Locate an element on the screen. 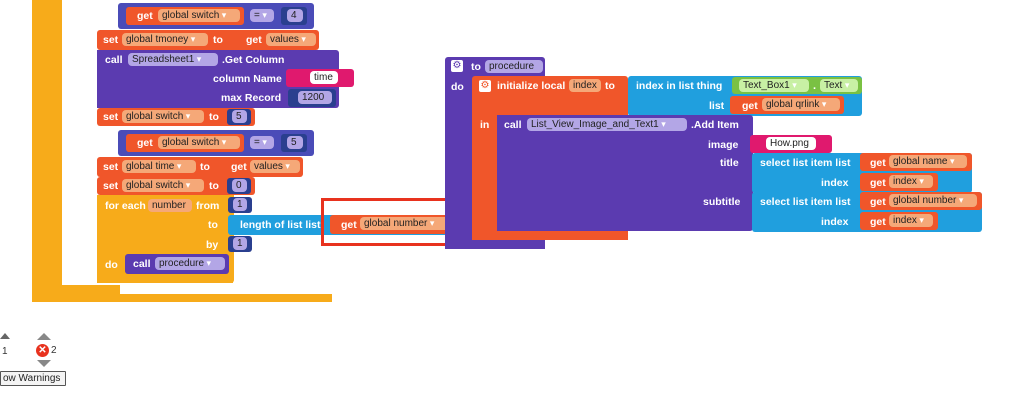  get-var-dropdown: global qrlink is located at coordinates (801, 104).